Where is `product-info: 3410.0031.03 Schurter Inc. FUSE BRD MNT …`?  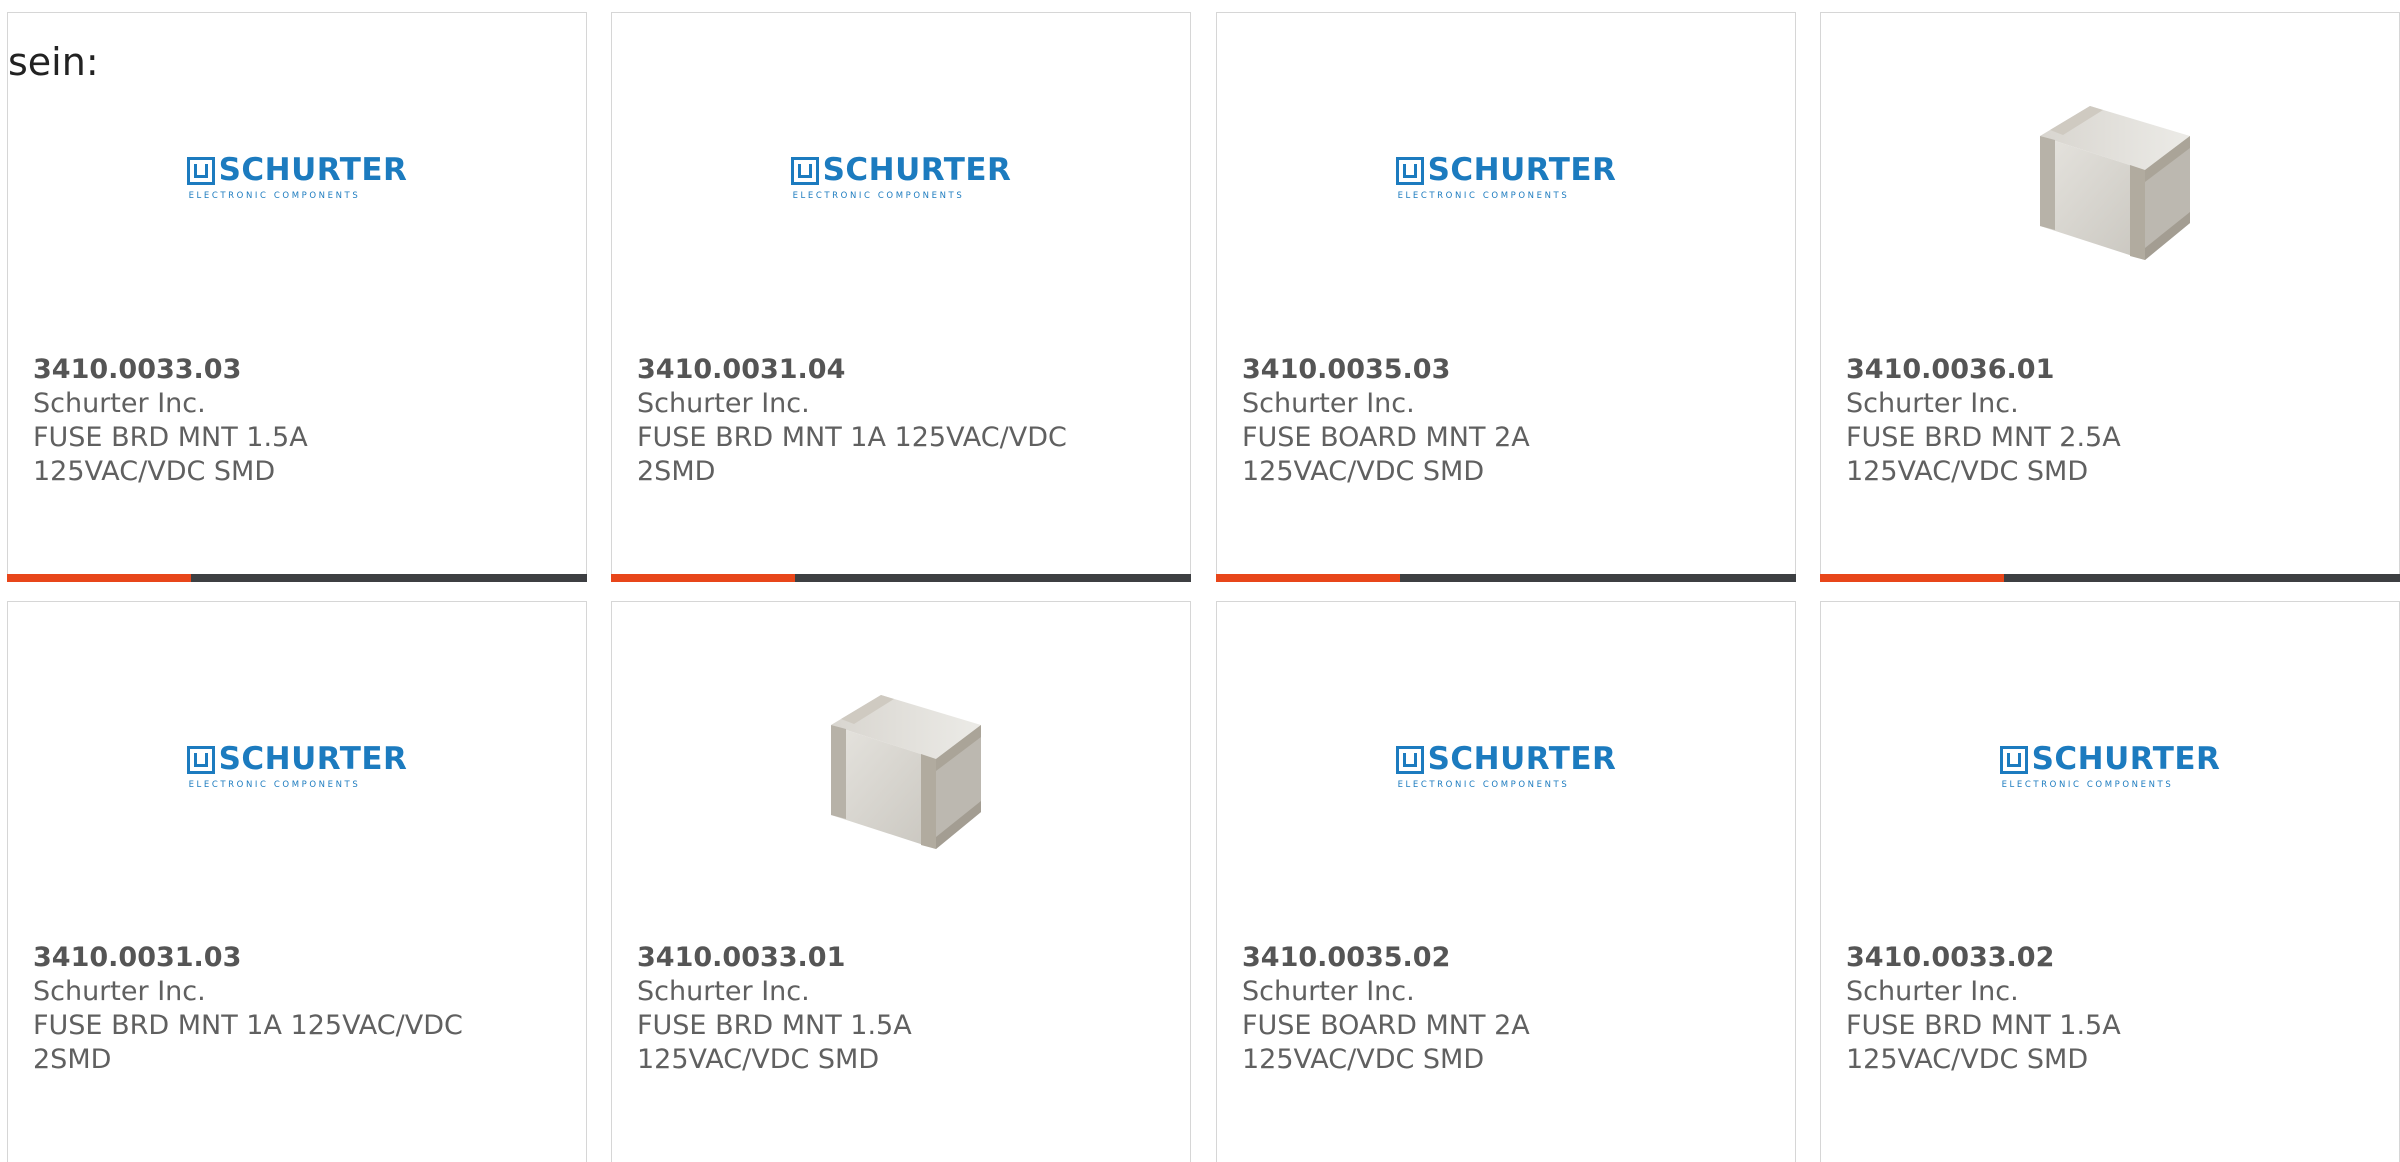 product-info: 3410.0031.03 Schurter Inc. FUSE BRD MNT … is located at coordinates (298, 1009).